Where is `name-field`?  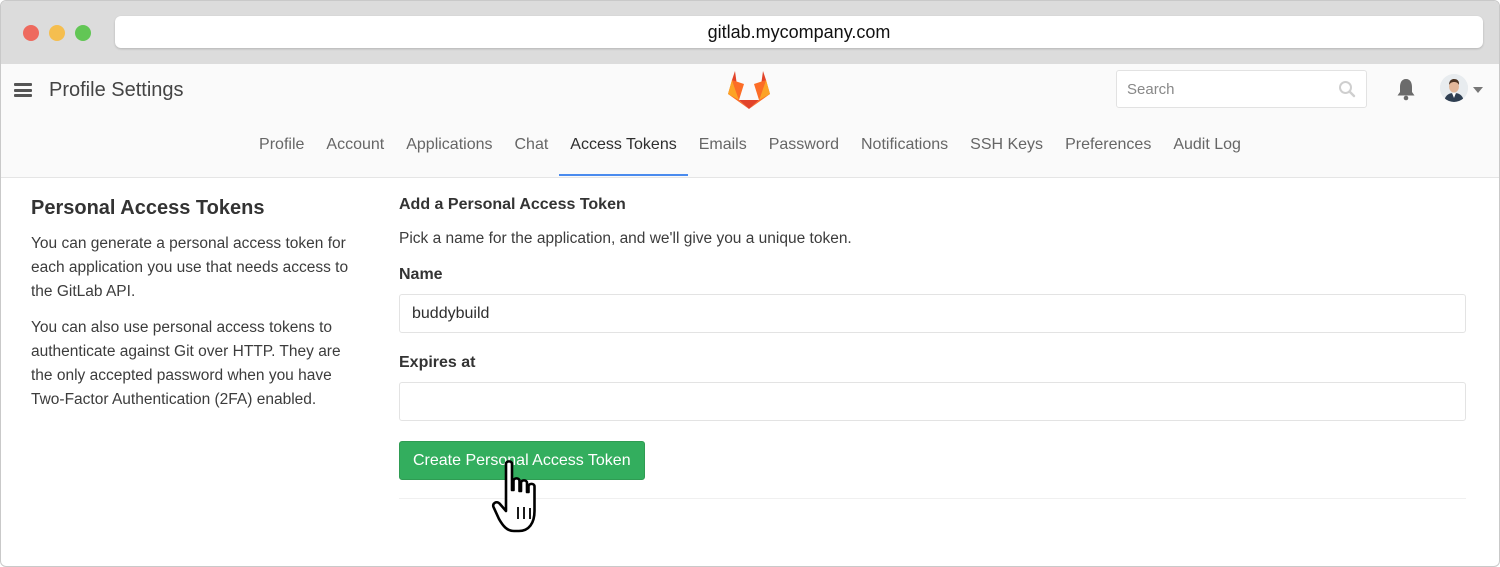 name-field is located at coordinates (932, 313).